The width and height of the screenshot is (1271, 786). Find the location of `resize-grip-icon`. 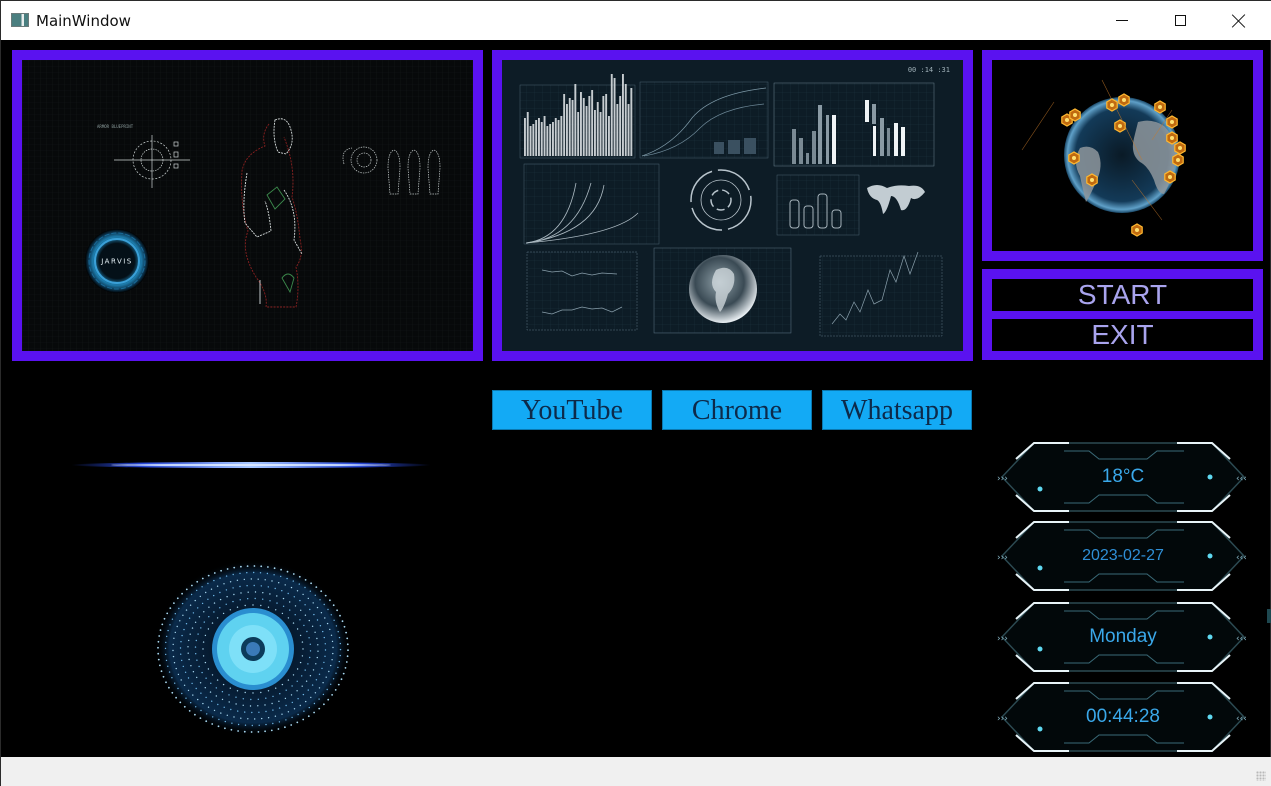

resize-grip-icon is located at coordinates (1261, 776).